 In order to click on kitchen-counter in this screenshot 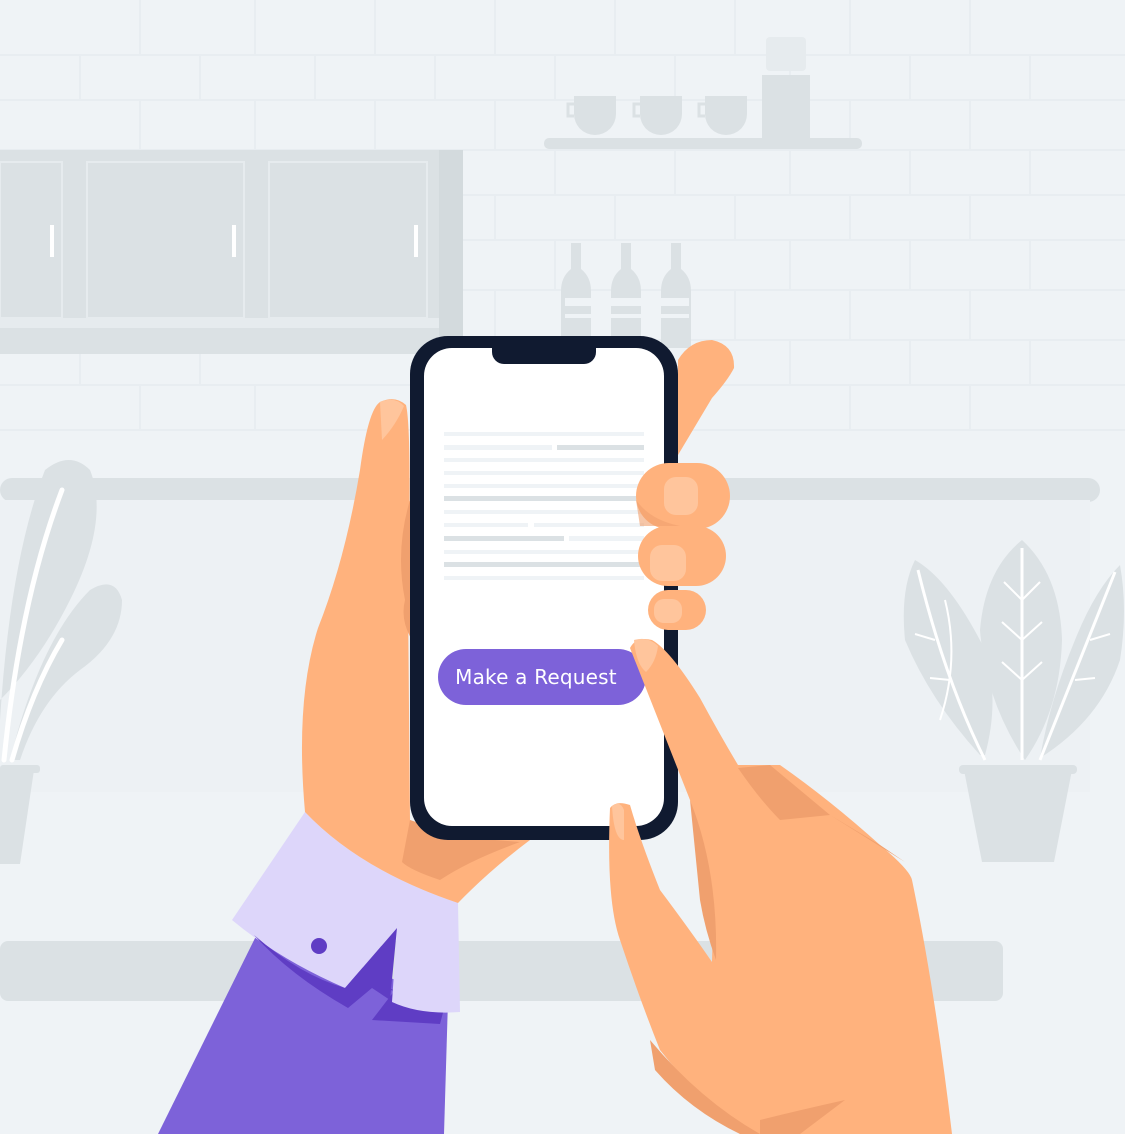, I will do `click(501, 971)`.